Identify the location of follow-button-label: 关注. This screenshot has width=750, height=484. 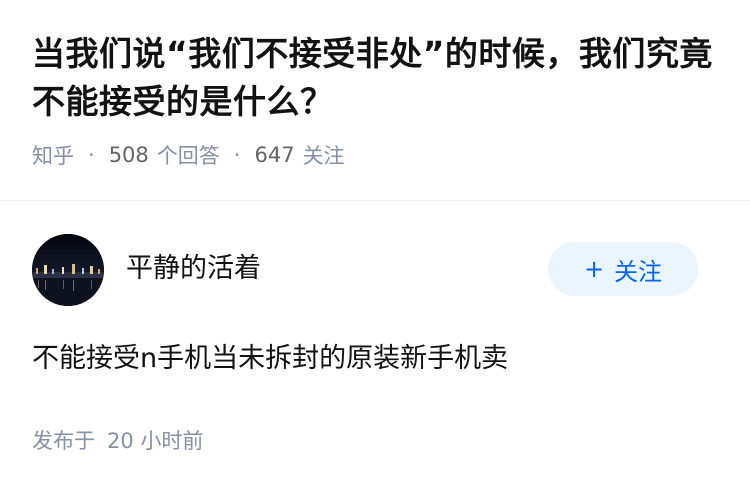
(638, 271).